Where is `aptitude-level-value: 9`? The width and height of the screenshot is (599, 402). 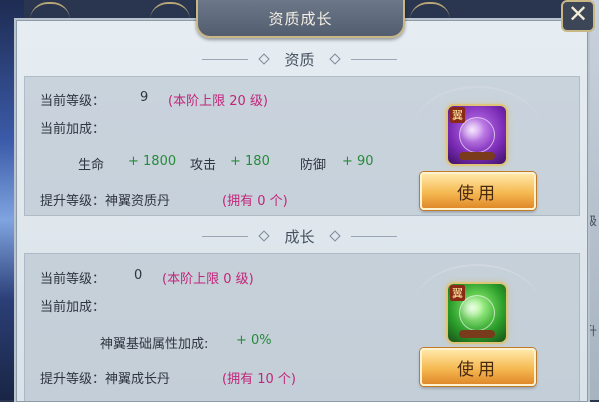
aptitude-level-value: 9 is located at coordinates (144, 97).